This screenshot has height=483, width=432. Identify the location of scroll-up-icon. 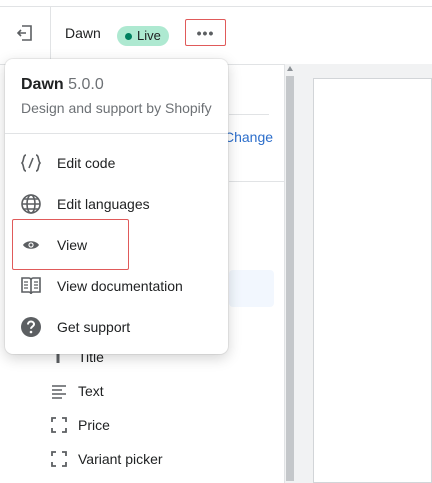
(290, 68).